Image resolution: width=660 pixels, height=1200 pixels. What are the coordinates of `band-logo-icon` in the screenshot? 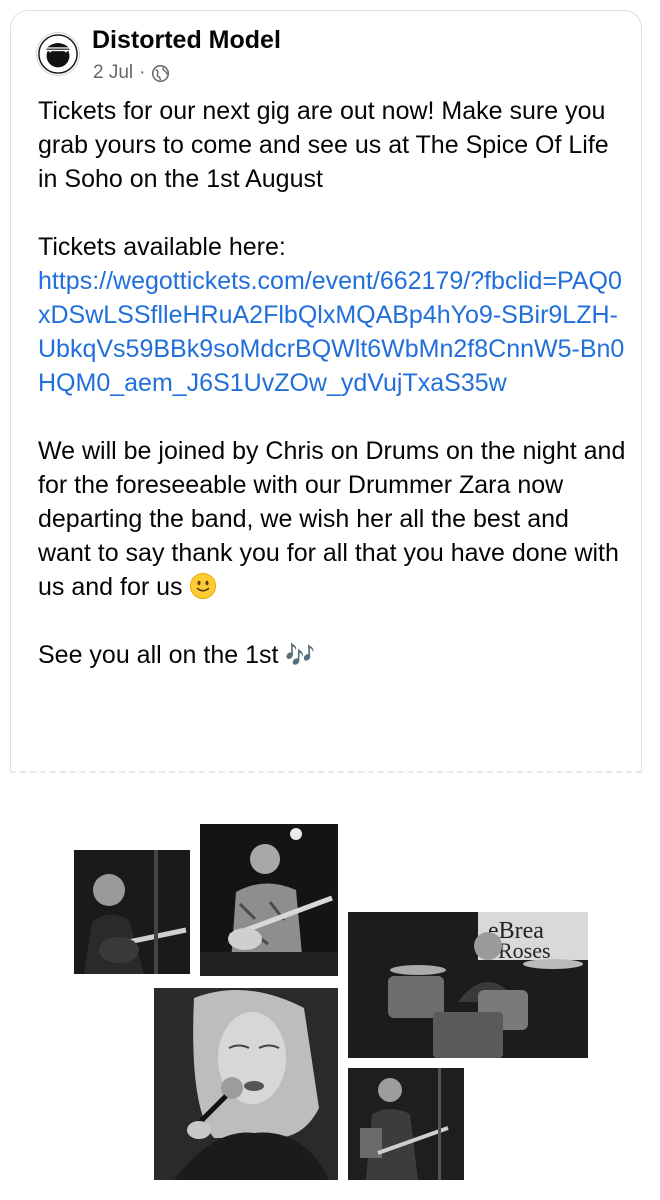 It's located at (58, 54).